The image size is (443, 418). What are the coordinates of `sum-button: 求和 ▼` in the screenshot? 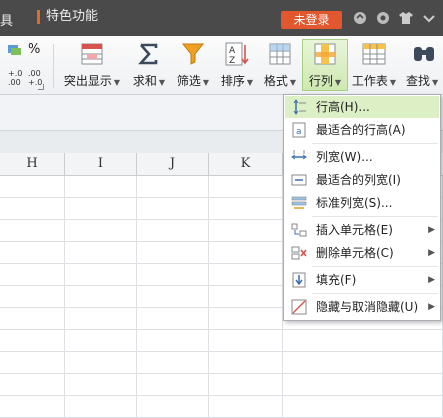 It's located at (149, 65).